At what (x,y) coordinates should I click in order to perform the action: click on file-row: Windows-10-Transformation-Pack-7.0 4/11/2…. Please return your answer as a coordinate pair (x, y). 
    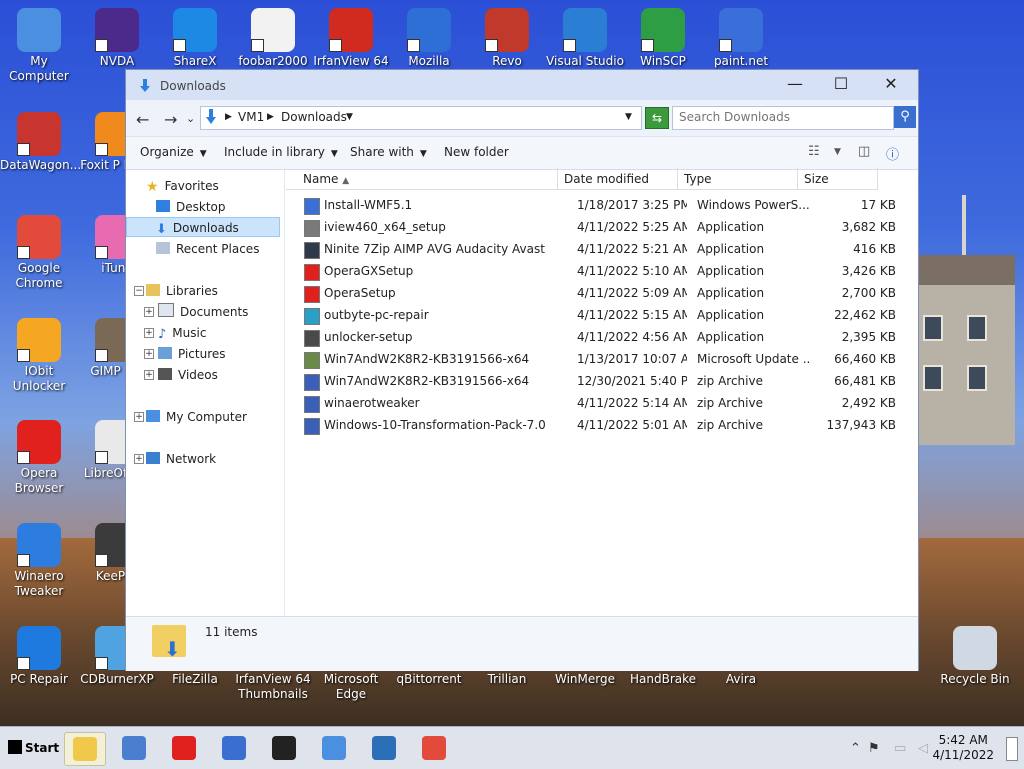
    Looking at the image, I should click on (600, 426).